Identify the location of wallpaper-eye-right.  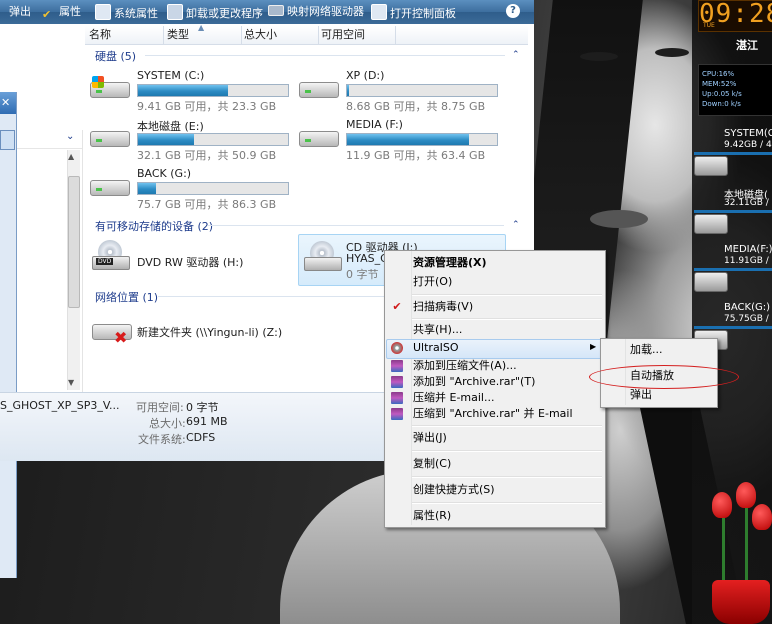
(672, 52).